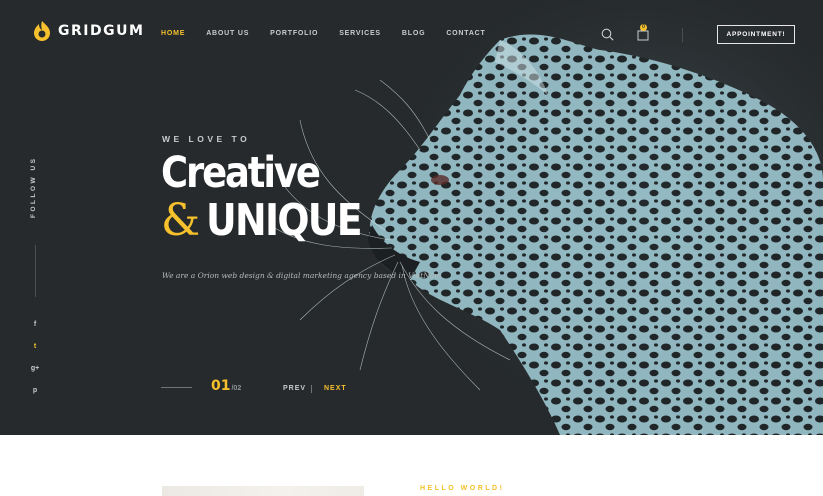 The width and height of the screenshot is (823, 496). I want to click on follow-us-label: FOLLOW US, so click(33, 187).